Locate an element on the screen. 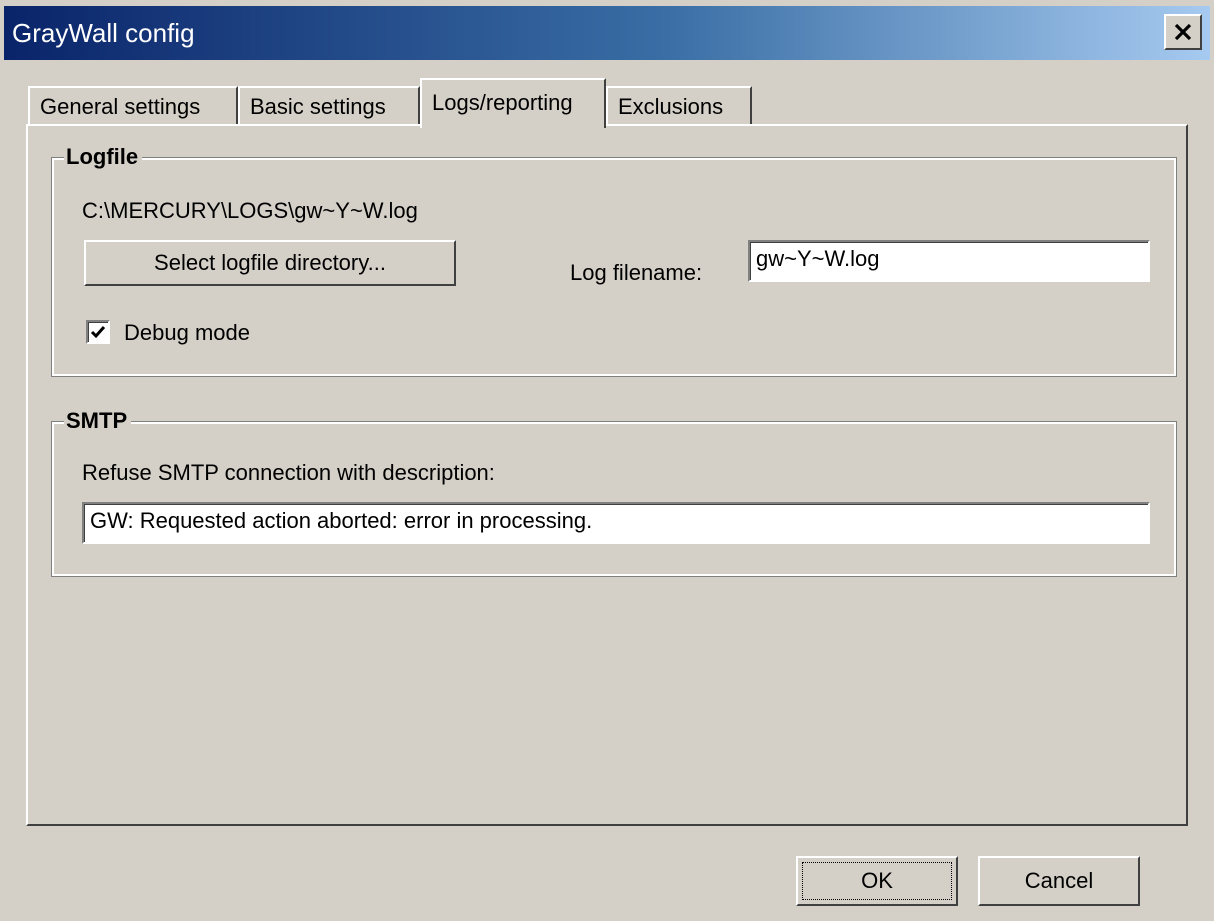  tab-label: Logs/reporting is located at coordinates (502, 102).